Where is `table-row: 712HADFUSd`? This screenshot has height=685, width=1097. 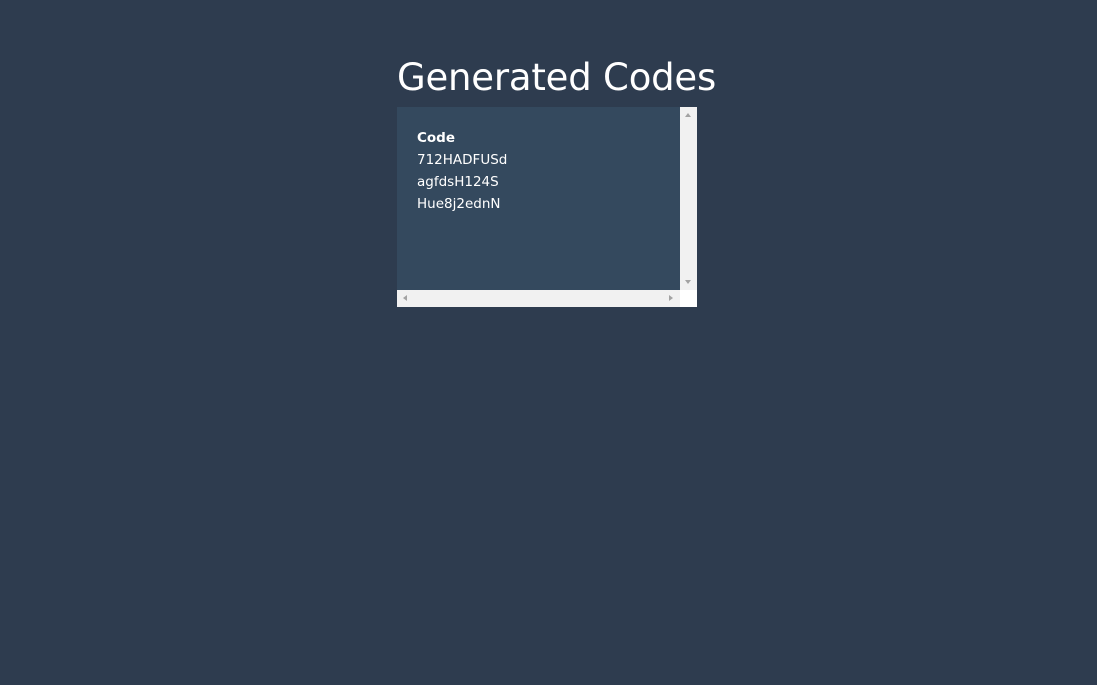
table-row: 712HADFUSd is located at coordinates (462, 160).